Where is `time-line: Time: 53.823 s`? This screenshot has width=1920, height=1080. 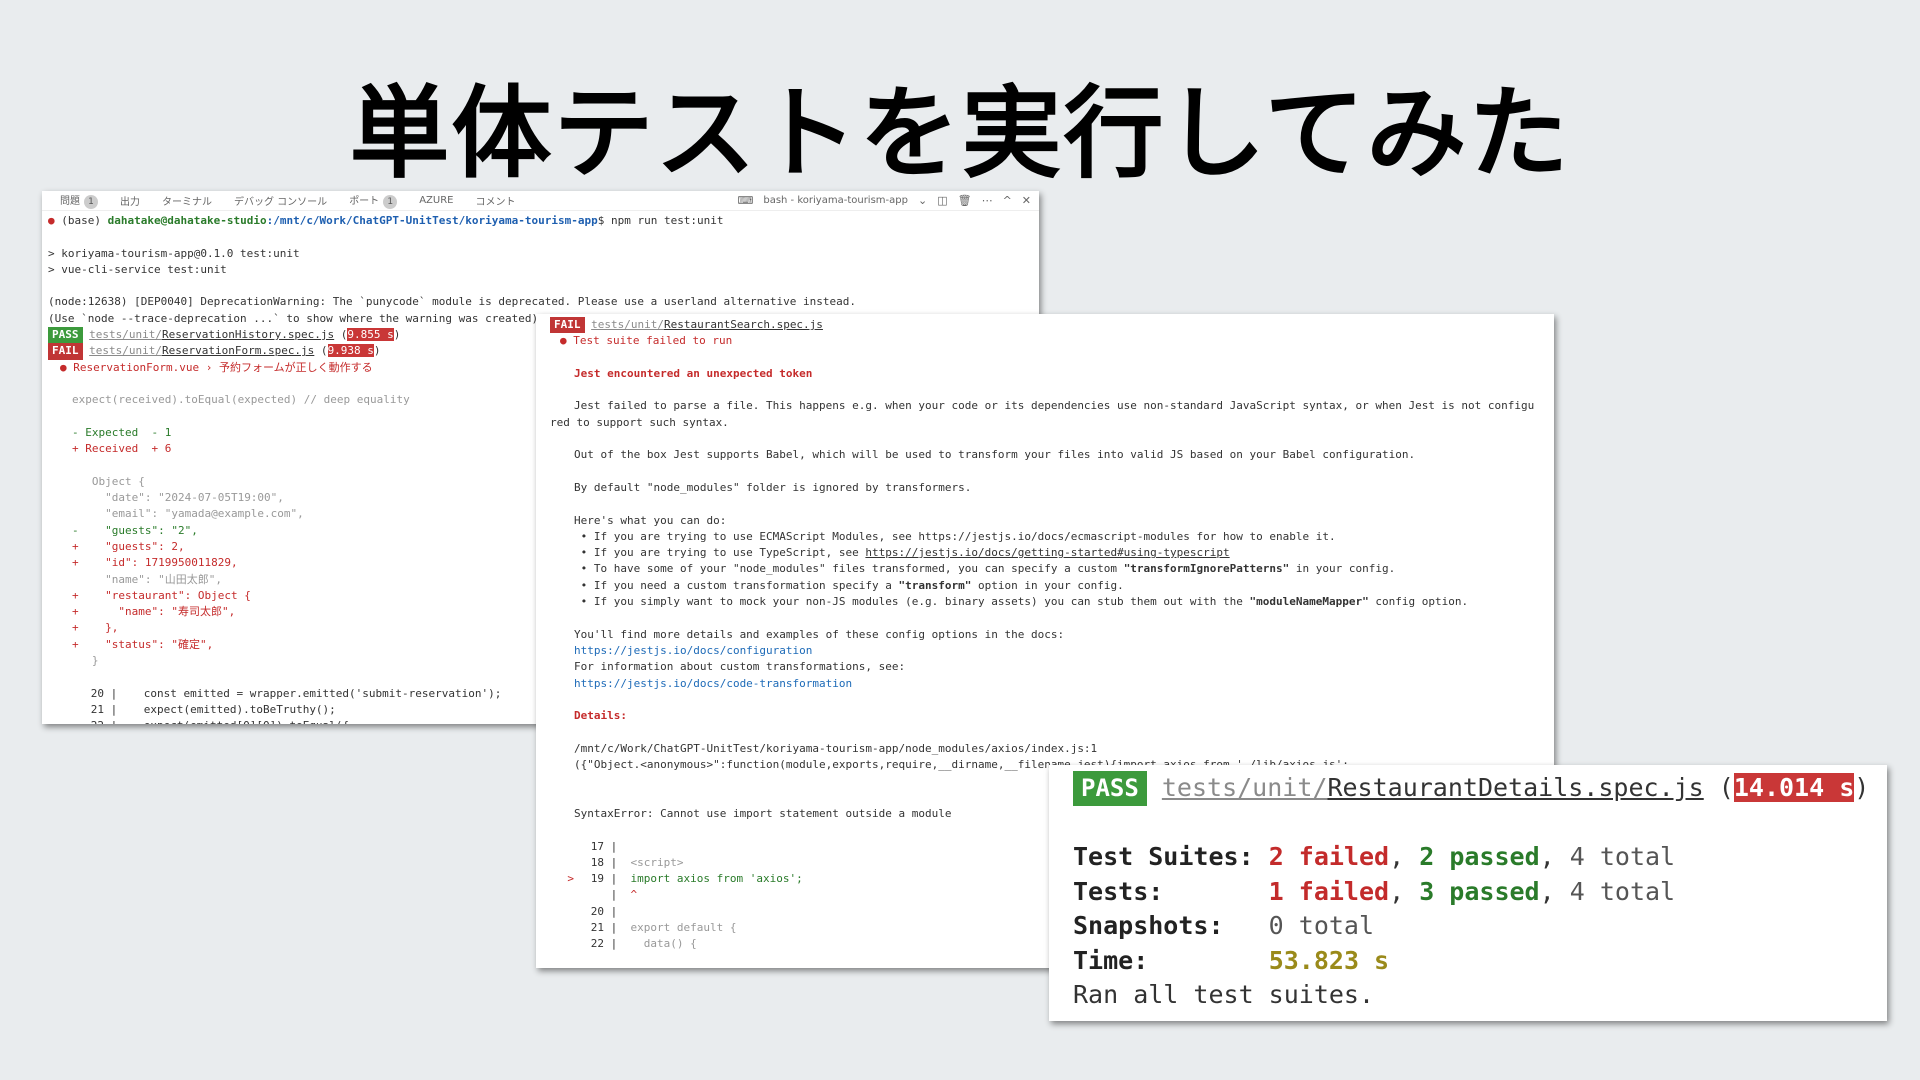
time-line: Time: 53.823 s is located at coordinates (1231, 960).